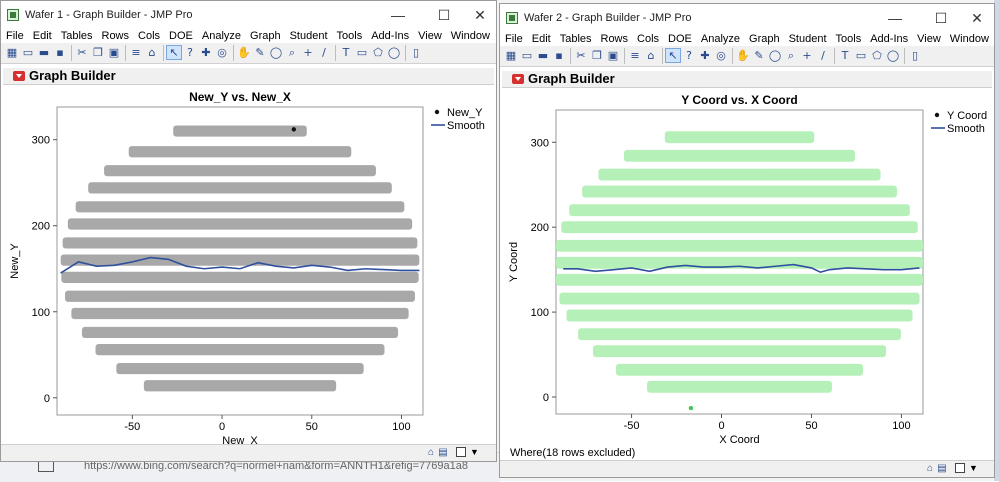  What do you see at coordinates (747, 18) in the screenshot?
I see `title-bar: Wafer 2 - Graph Builder - JMP Pro — ☐ ✕` at bounding box center [747, 18].